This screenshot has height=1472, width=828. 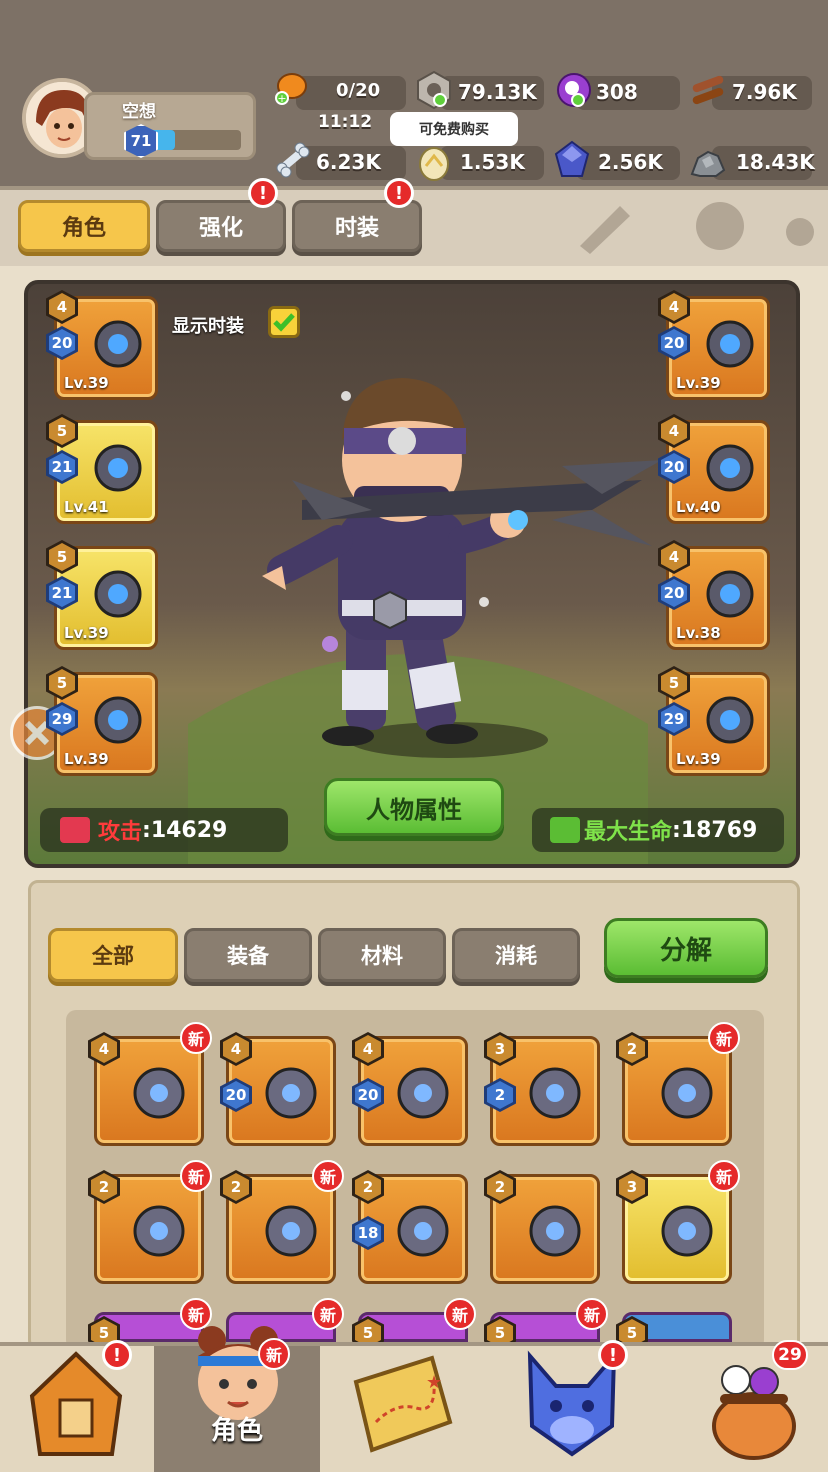 I want to click on purple-gem-icon, so click(x=574, y=90).